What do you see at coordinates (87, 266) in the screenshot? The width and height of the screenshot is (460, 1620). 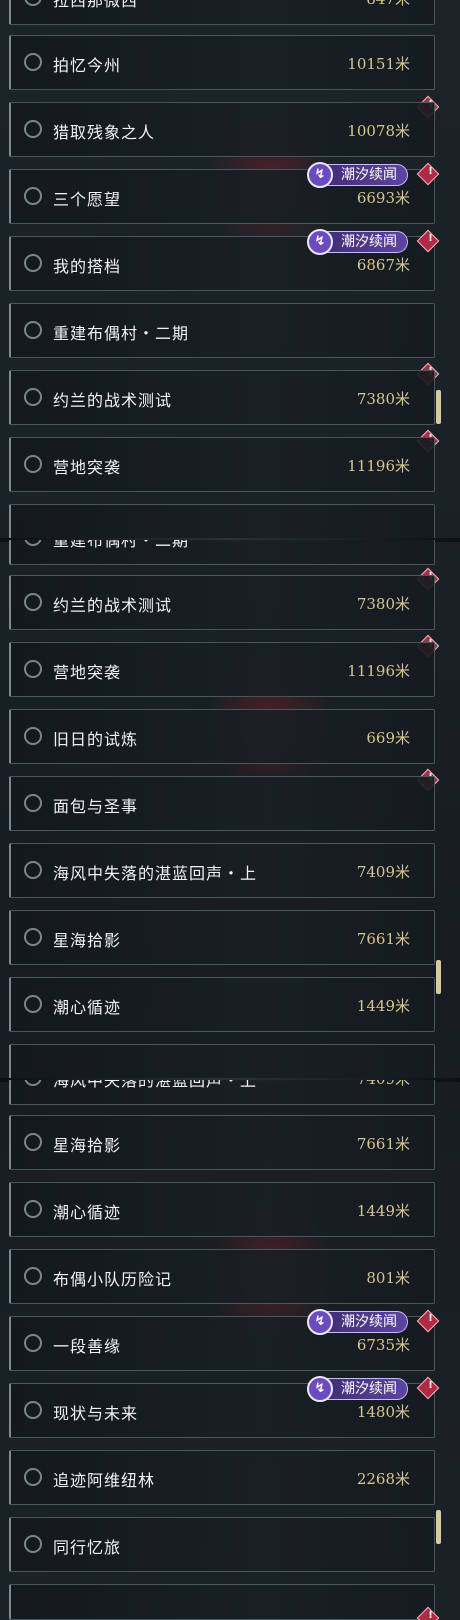 I see `quest-name: 我的搭档` at bounding box center [87, 266].